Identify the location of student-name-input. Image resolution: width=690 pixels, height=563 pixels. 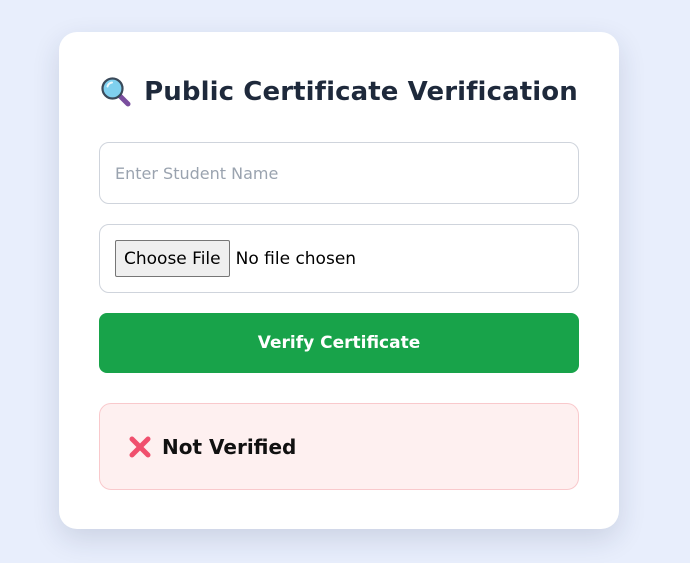
(339, 173).